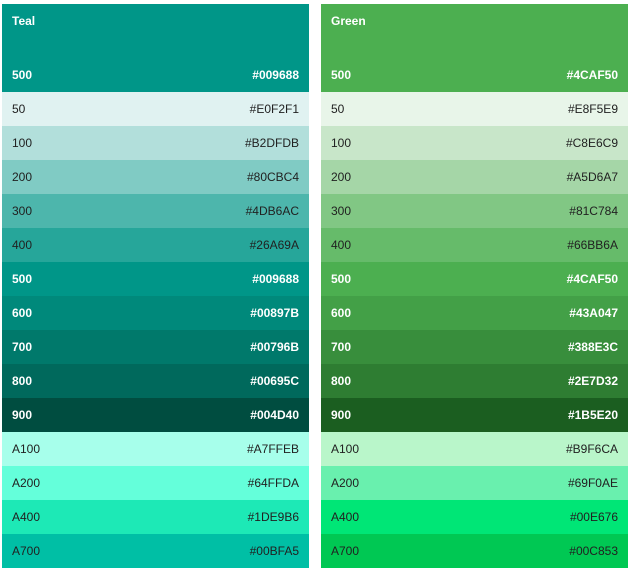  I want to click on swatch-hex-label: #00E676, so click(593, 517).